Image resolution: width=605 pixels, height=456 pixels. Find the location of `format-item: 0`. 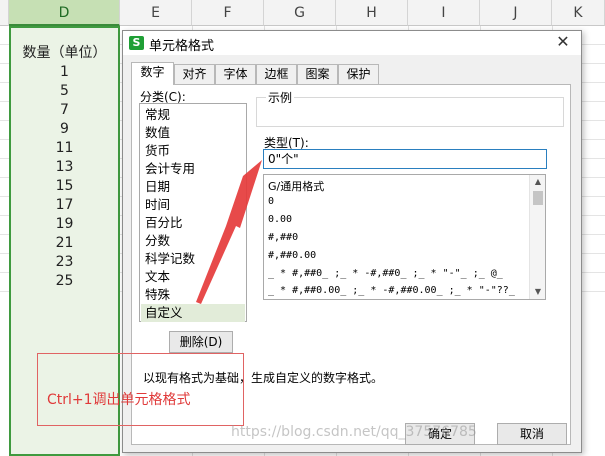

format-item: 0 is located at coordinates (271, 201).